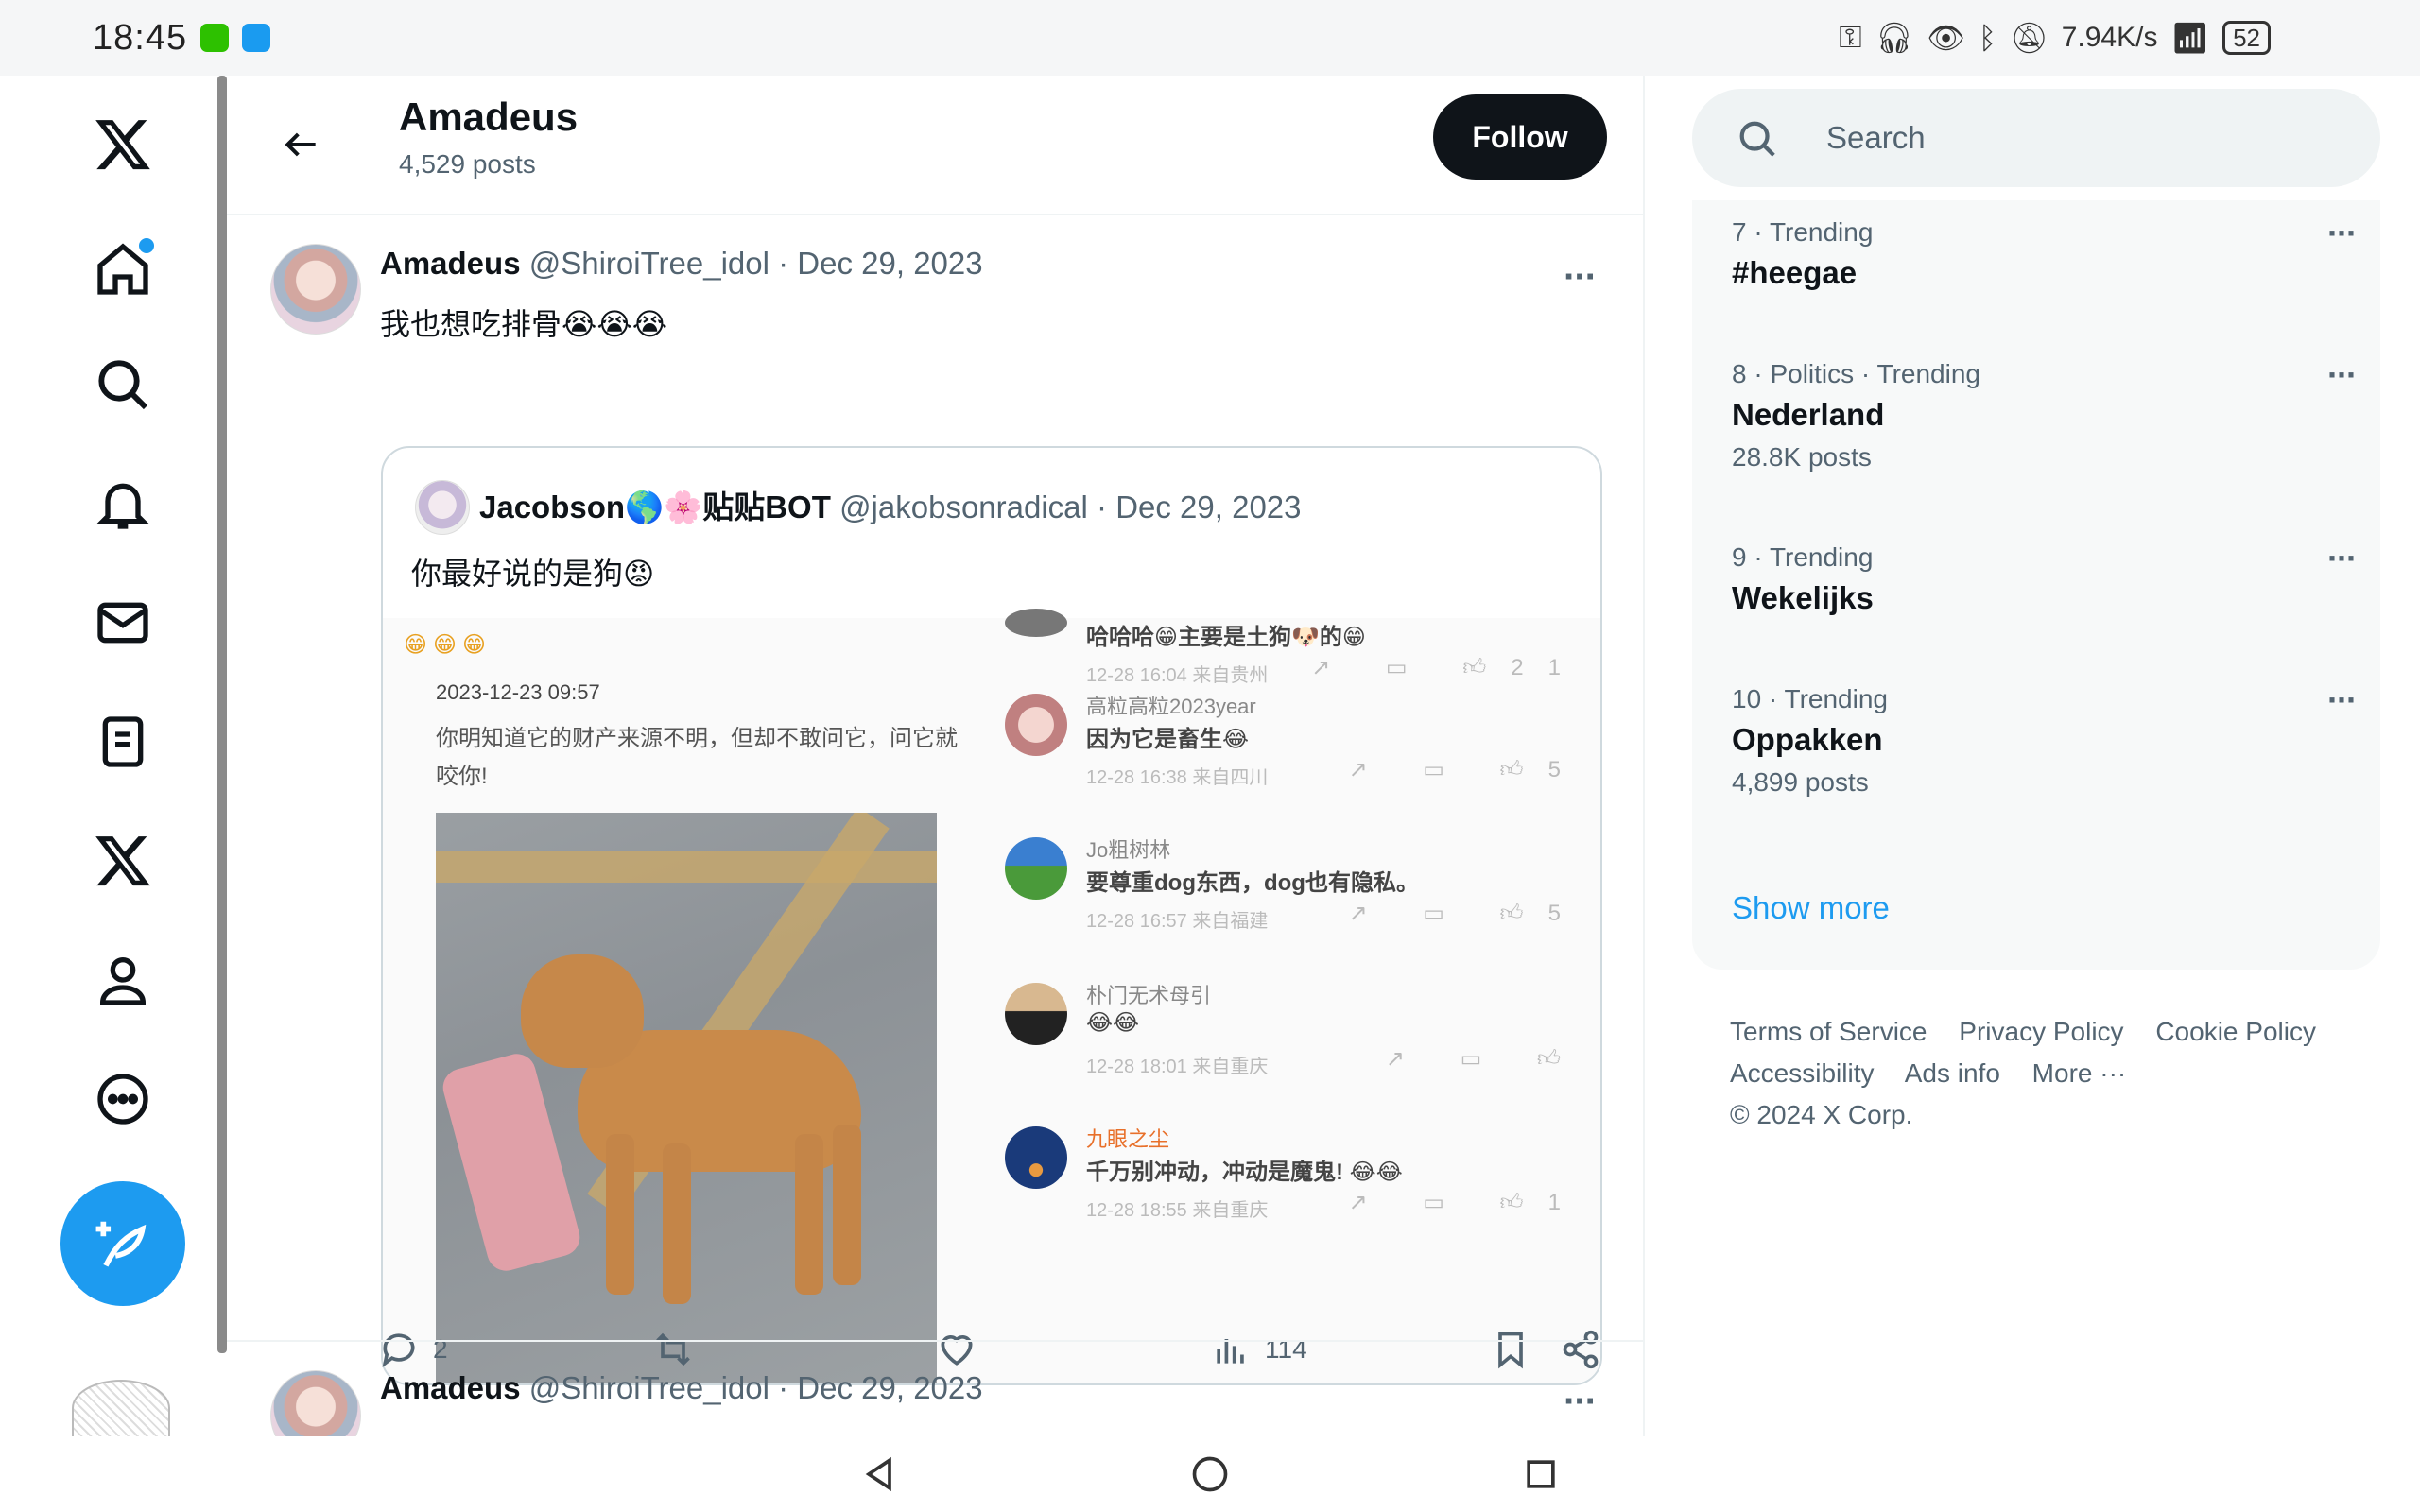 The height and width of the screenshot is (1512, 2420). Describe the element at coordinates (442, 507) in the screenshot. I see `quoted-avatar` at that location.